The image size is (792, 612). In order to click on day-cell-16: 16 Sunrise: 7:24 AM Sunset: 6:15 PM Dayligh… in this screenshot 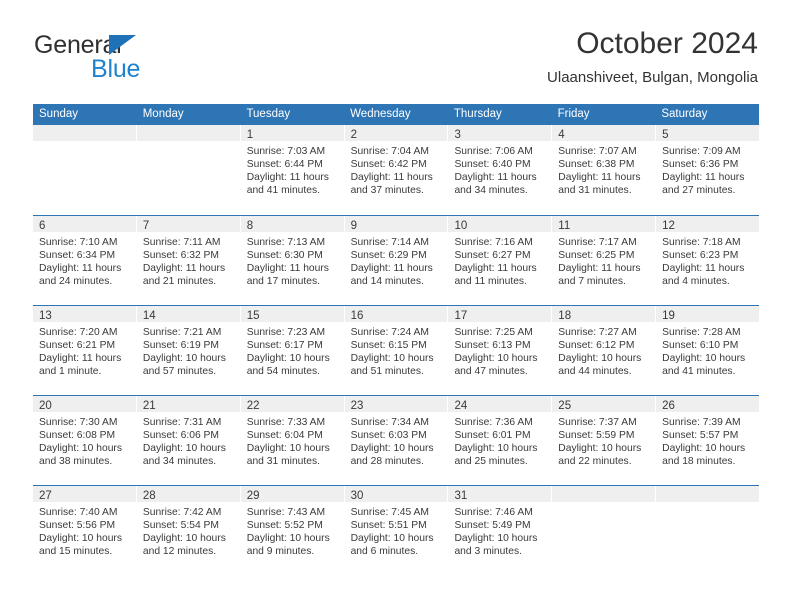, I will do `click(396, 350)`.